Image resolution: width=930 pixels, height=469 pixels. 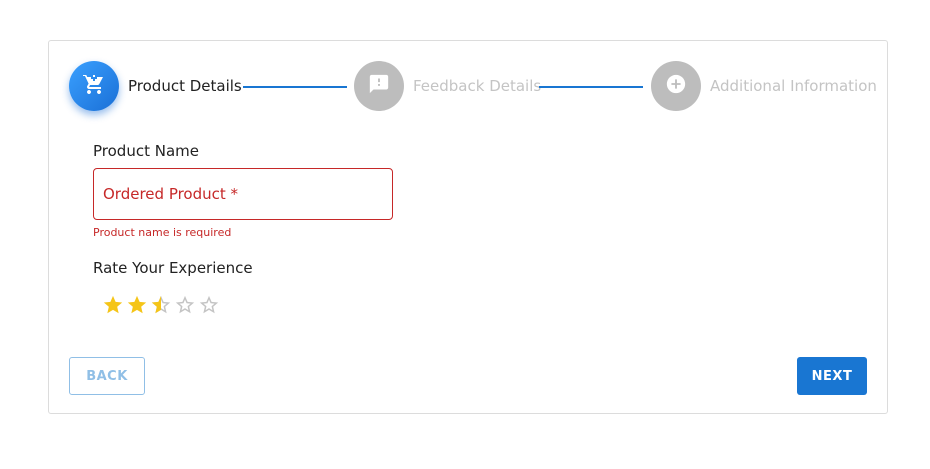 I want to click on step-2-circle, so click(x=379, y=86).